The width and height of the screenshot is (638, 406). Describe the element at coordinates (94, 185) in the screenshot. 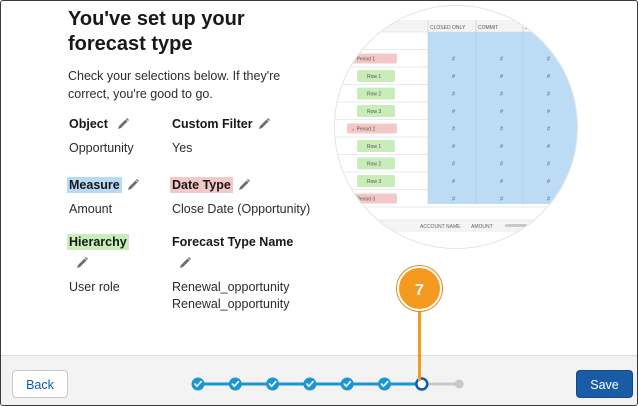

I see `measure-label: Measure` at that location.